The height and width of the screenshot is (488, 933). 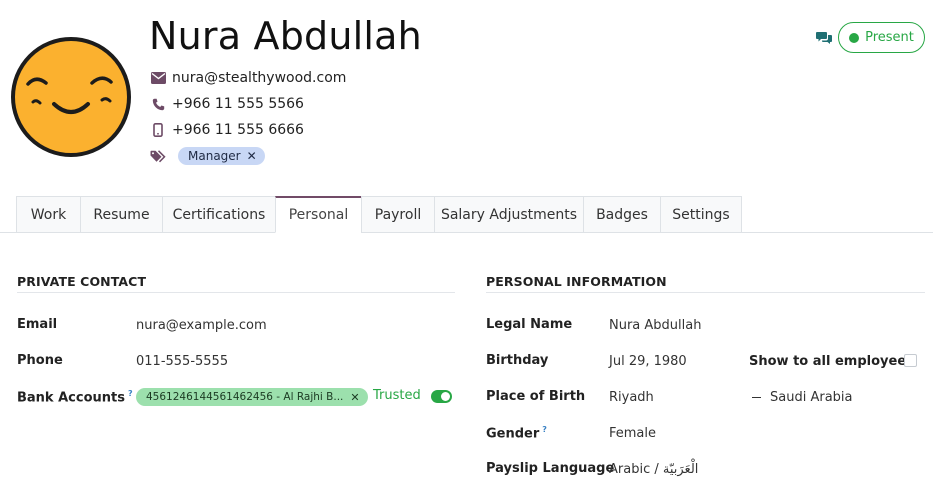 I want to click on dash-separator, so click(x=756, y=397).